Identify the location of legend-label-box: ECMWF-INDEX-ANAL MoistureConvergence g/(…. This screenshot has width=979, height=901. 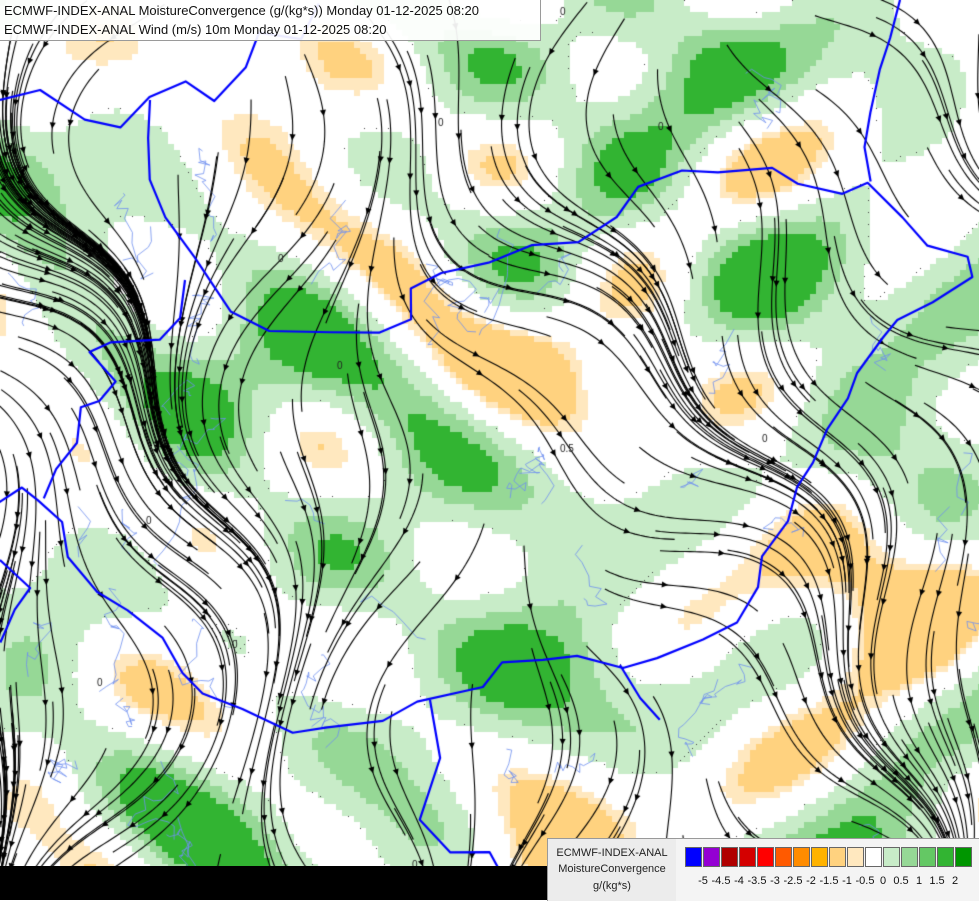
(612, 870).